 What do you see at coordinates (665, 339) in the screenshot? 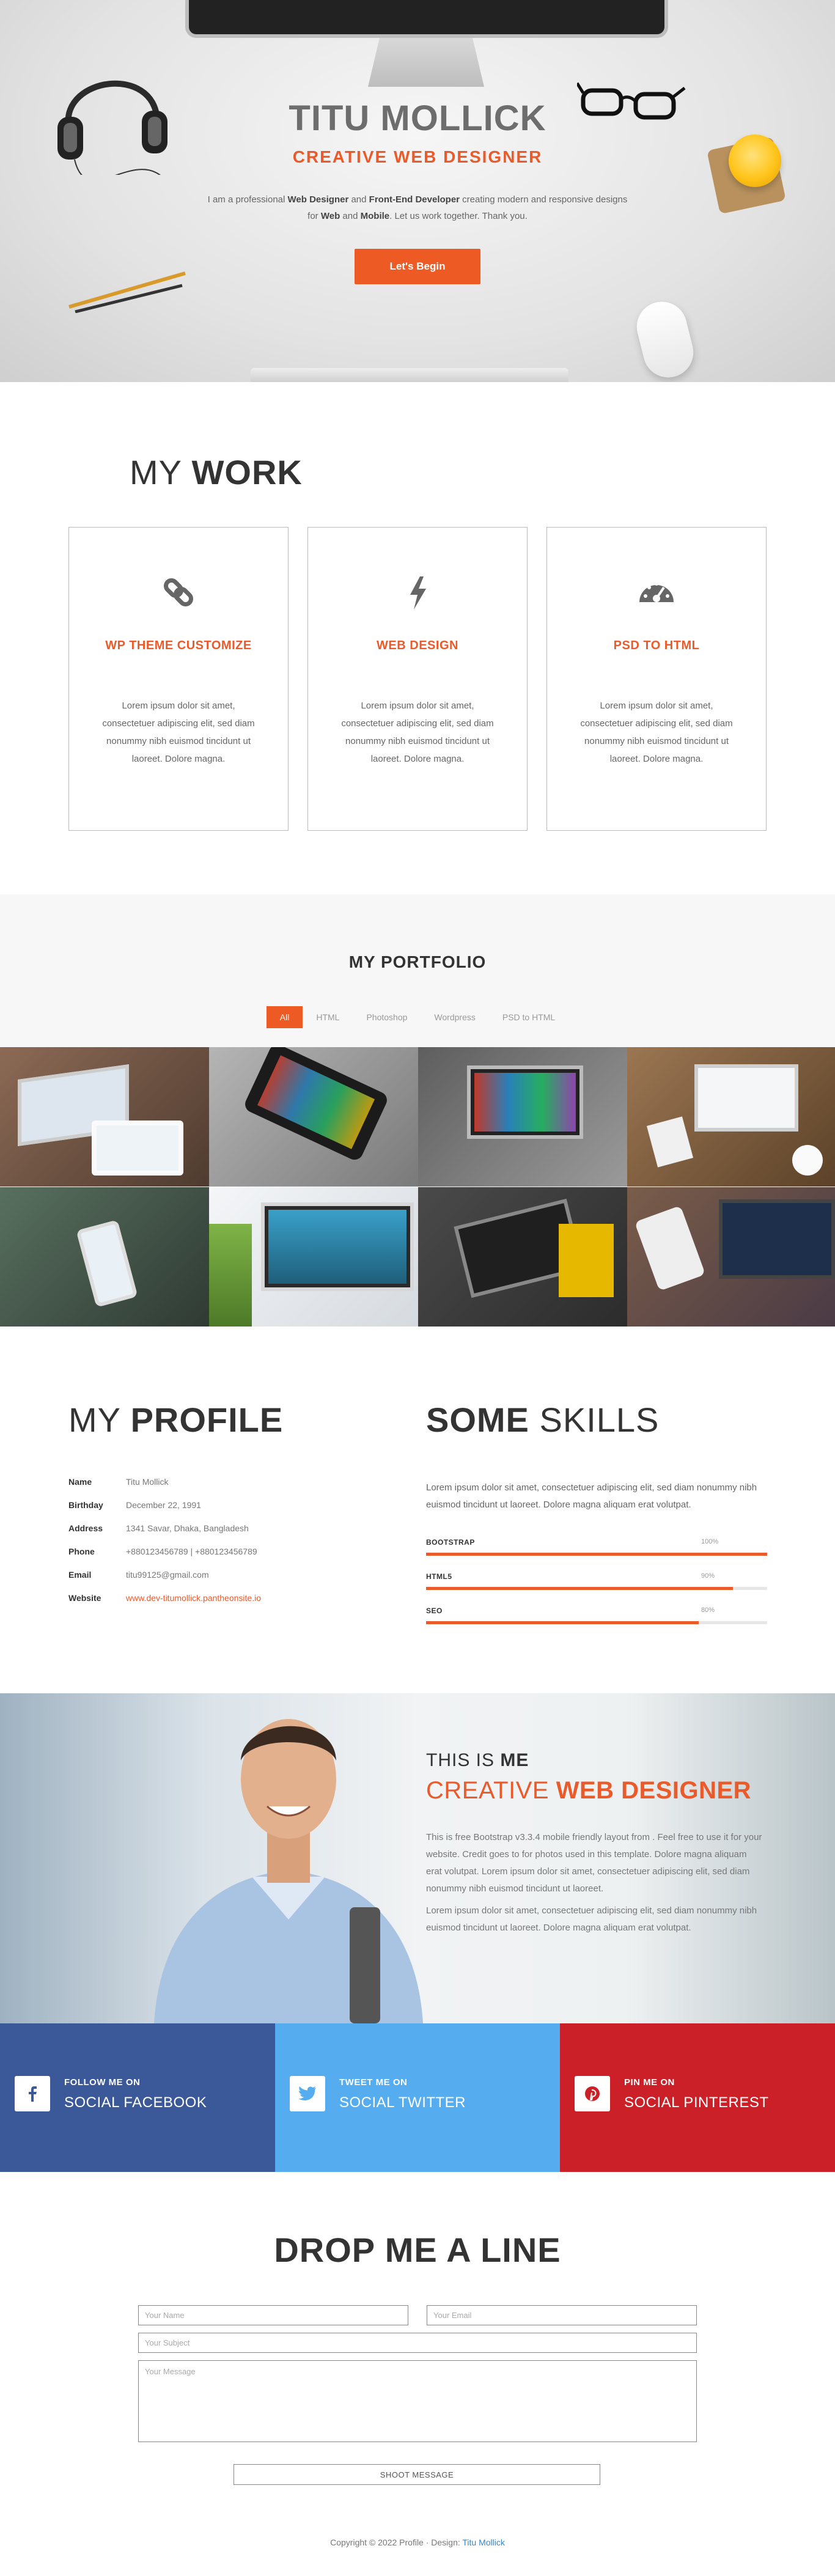
I see `mouse-image` at bounding box center [665, 339].